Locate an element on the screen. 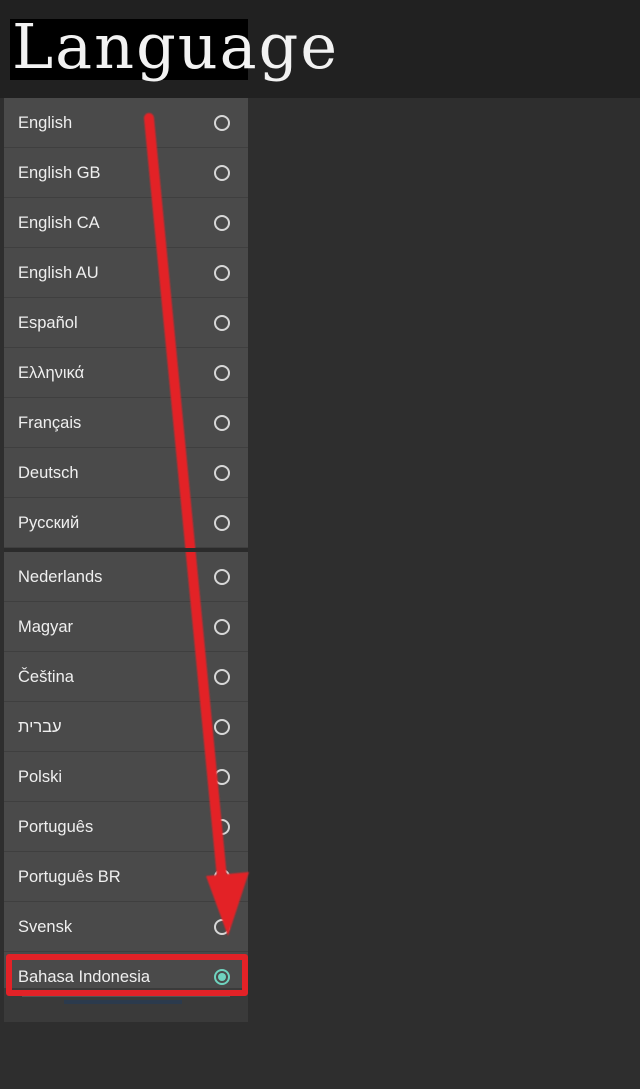 The image size is (640, 1089). language-row: Français is located at coordinates (126, 423).